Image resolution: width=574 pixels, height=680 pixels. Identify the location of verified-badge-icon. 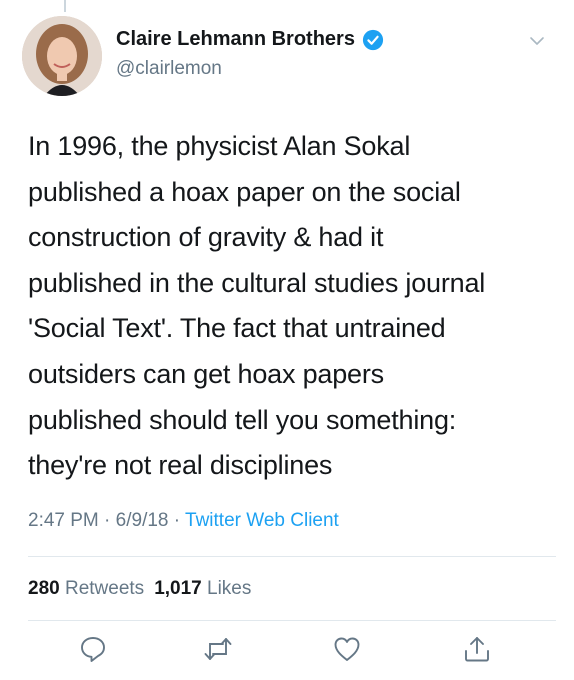
(373, 39).